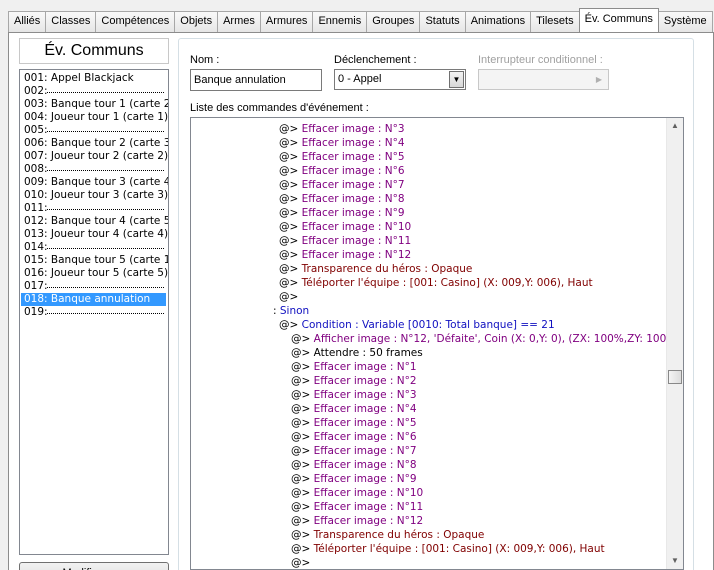 Image resolution: width=714 pixels, height=570 pixels. Describe the element at coordinates (239, 21) in the screenshot. I see `tab-4: Armes` at that location.